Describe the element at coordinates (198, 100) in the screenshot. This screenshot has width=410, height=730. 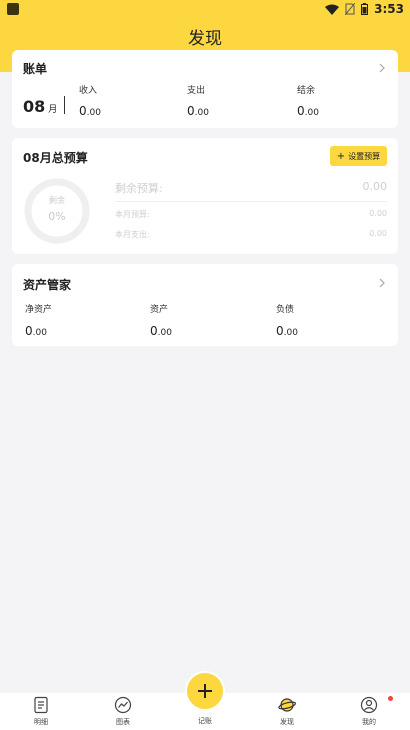
I see `expense-column: 支出 0.00` at that location.